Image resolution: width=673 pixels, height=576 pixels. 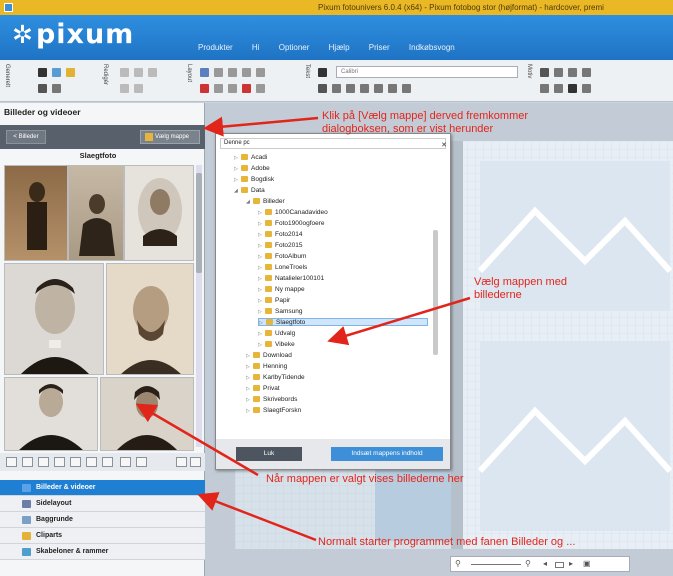 I want to click on tab-cliparts: Cliparts, so click(x=102, y=536).